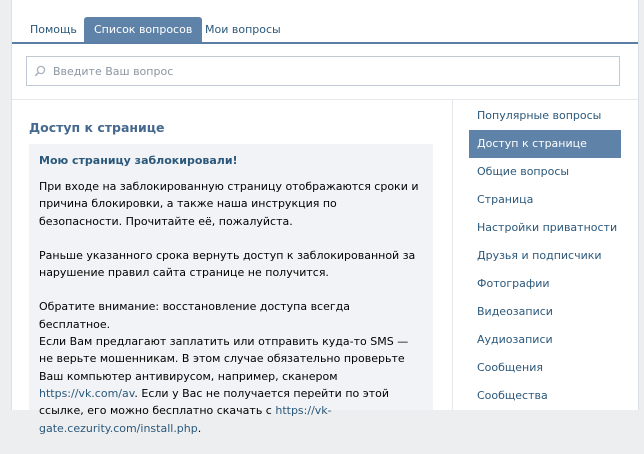 Image resolution: width=644 pixels, height=454 pixels. What do you see at coordinates (545, 284) in the screenshot?
I see `sidebar-item-photos: Фотографии` at bounding box center [545, 284].